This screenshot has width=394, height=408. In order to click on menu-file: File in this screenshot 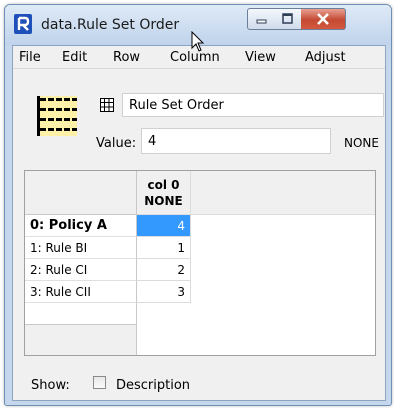, I will do `click(30, 57)`.